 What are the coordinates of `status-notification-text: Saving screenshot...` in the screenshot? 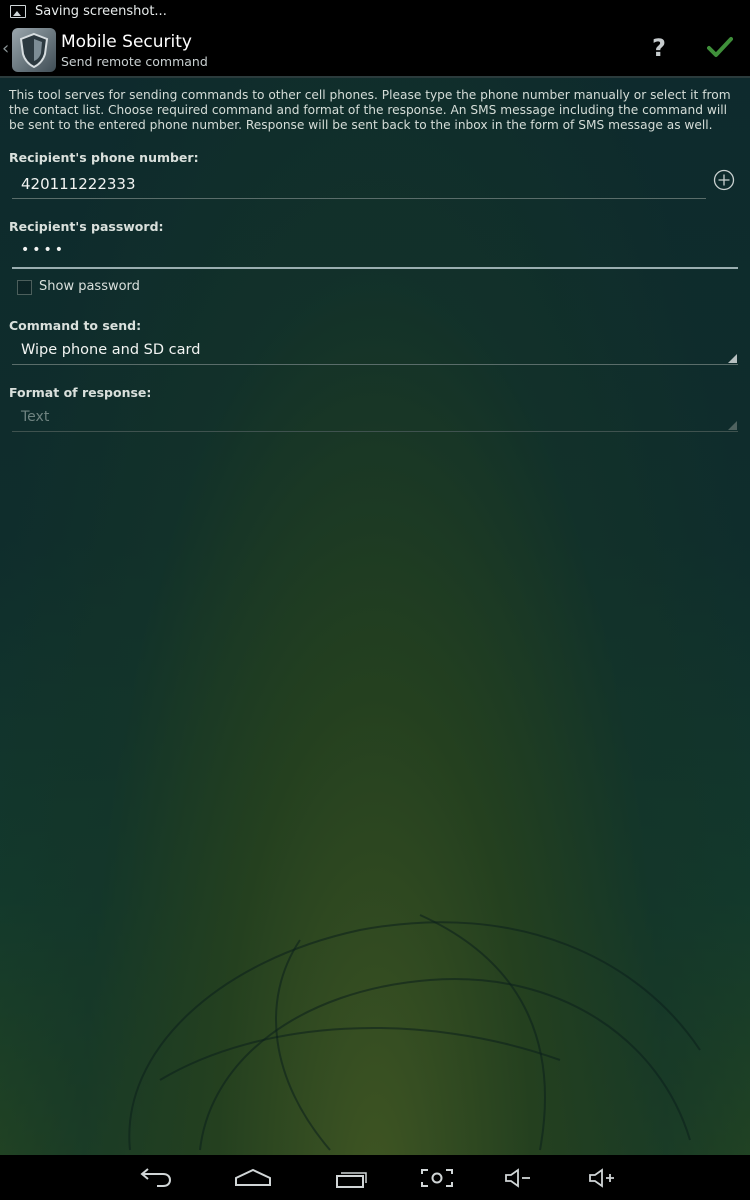 It's located at (101, 11).